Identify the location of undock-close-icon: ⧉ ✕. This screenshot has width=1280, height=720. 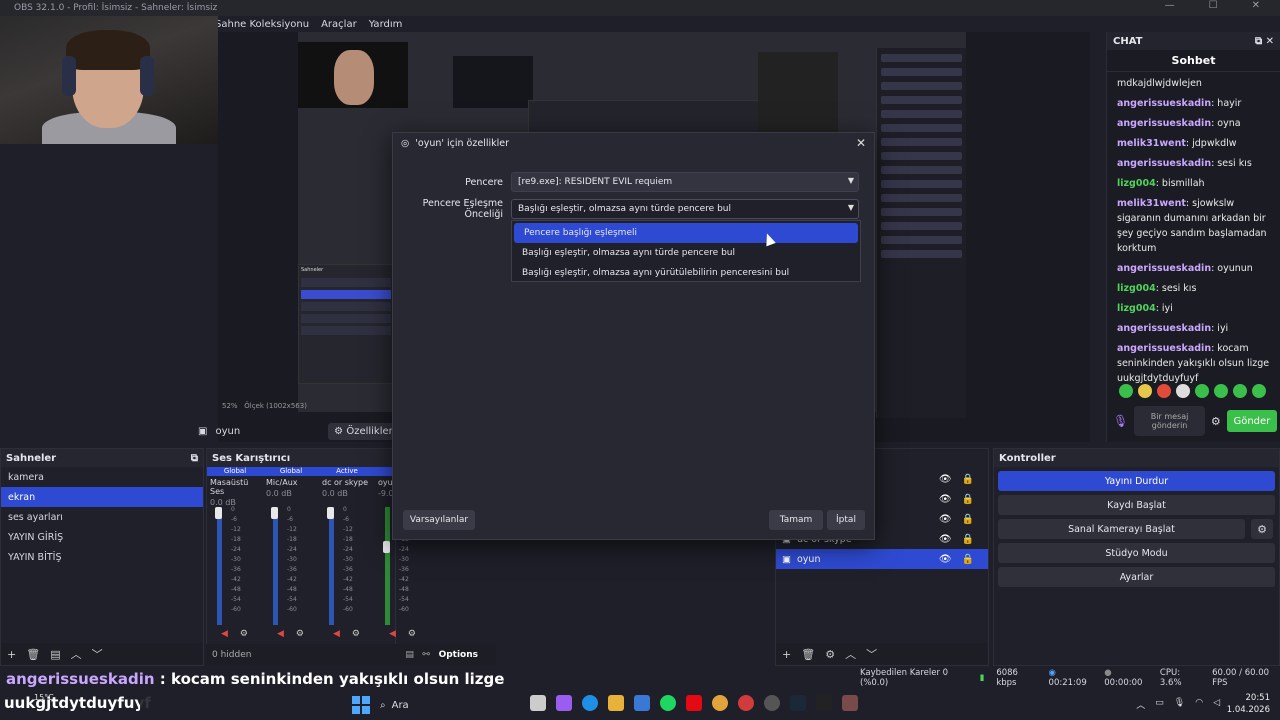
(1264, 41).